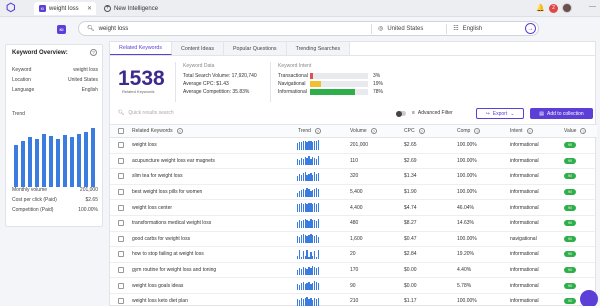 The height and width of the screenshot is (306, 600). What do you see at coordinates (409, 29) in the screenshot?
I see `location-select: ◎ United States` at bounding box center [409, 29].